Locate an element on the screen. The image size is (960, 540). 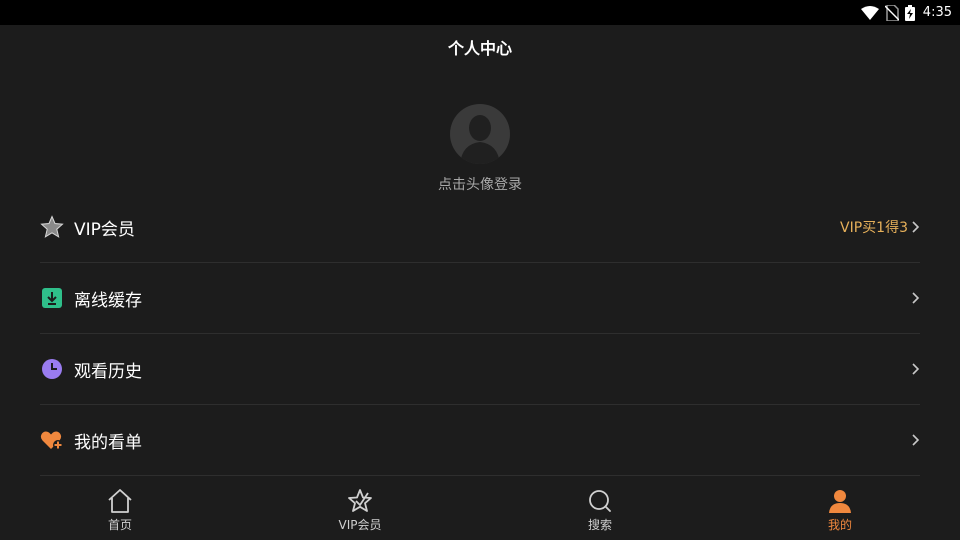
menu-item-offline-cache: 离线缓存 is located at coordinates (480, 298).